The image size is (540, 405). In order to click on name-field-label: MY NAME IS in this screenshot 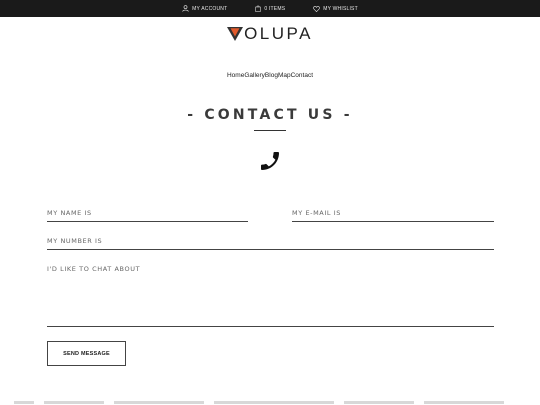, I will do `click(69, 213)`.